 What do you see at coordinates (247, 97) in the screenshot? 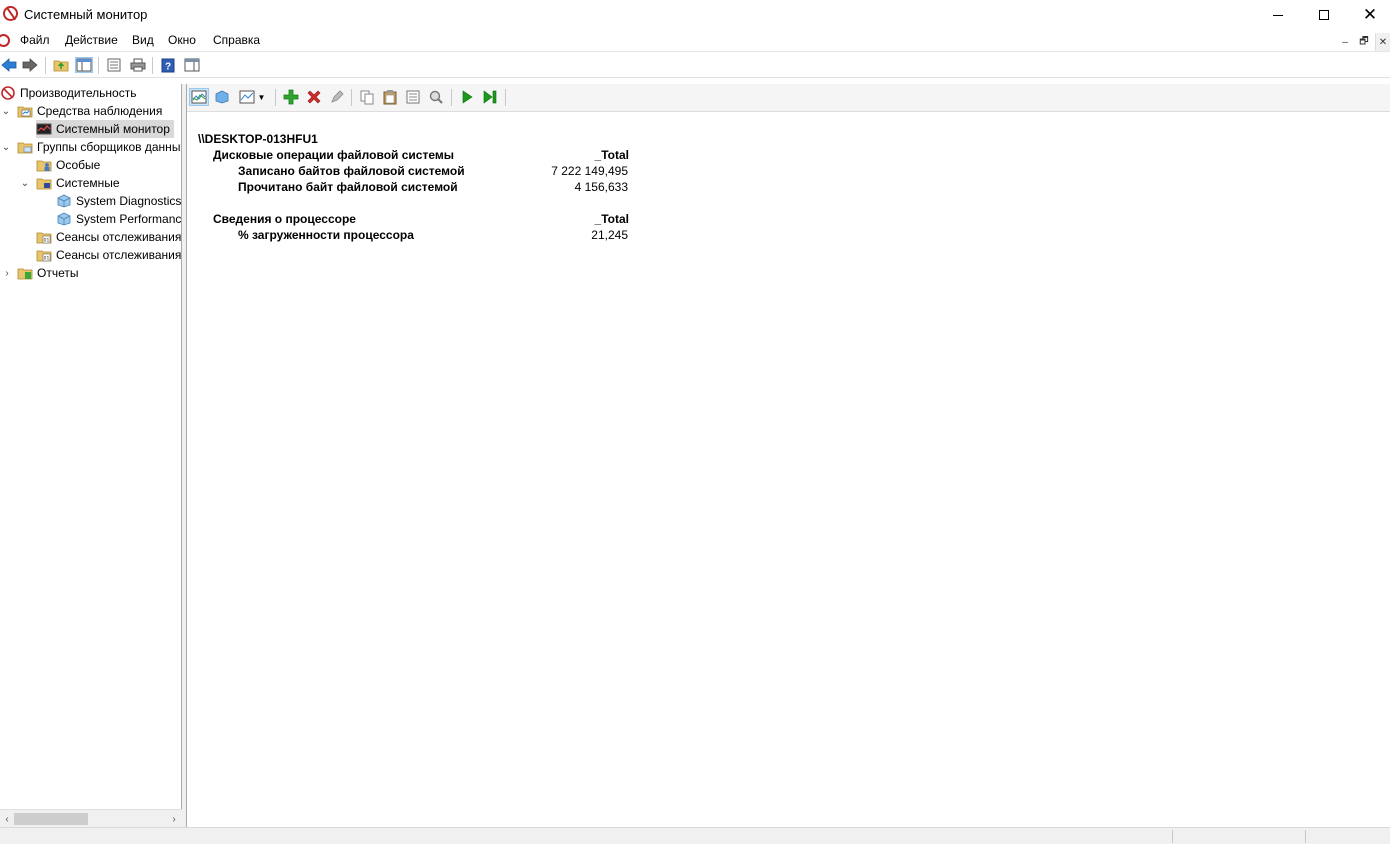
I see `graph-type-icon` at bounding box center [247, 97].